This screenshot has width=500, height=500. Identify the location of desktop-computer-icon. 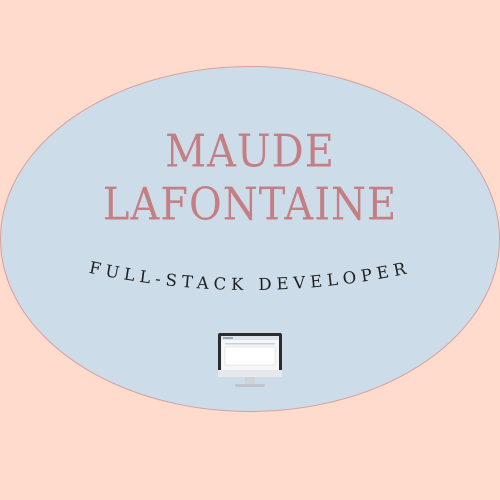
(250, 360).